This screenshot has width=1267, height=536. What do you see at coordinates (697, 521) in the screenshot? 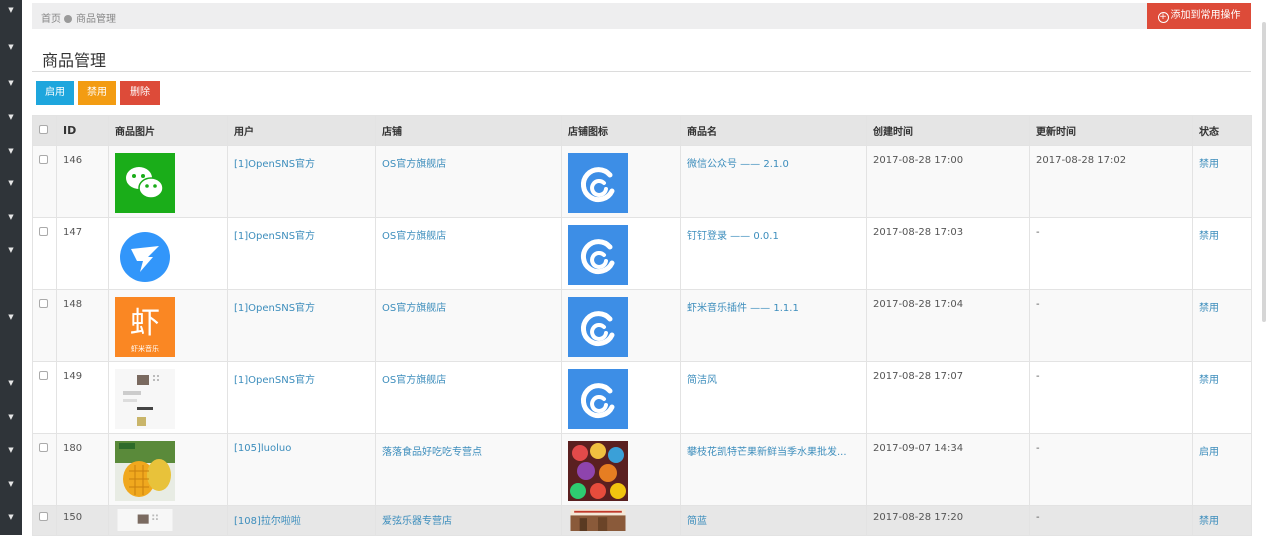
I see `product-link: 简蓝` at bounding box center [697, 521].